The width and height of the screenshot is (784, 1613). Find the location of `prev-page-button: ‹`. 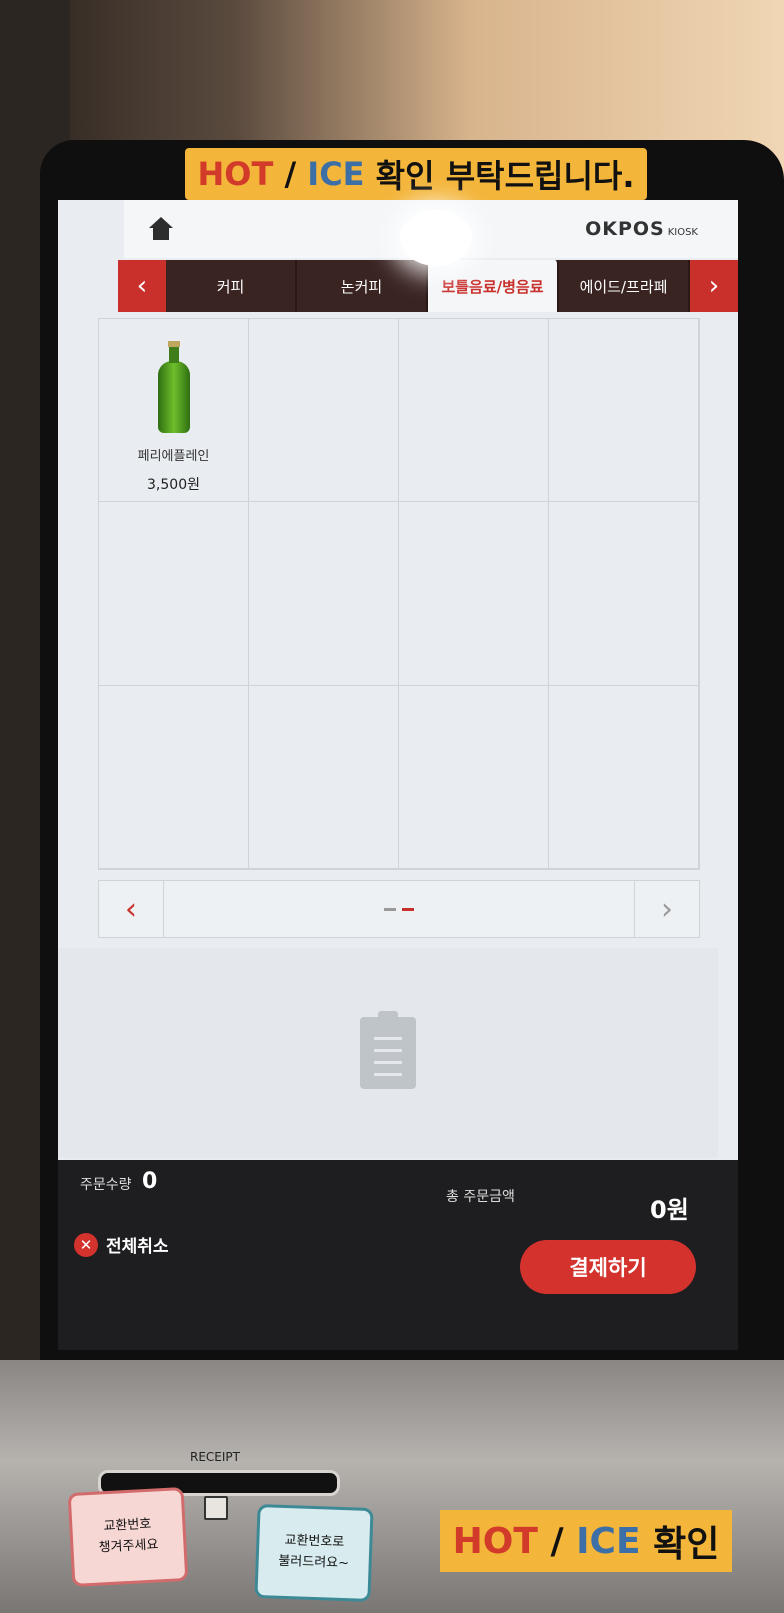

prev-page-button: ‹ is located at coordinates (131, 909).